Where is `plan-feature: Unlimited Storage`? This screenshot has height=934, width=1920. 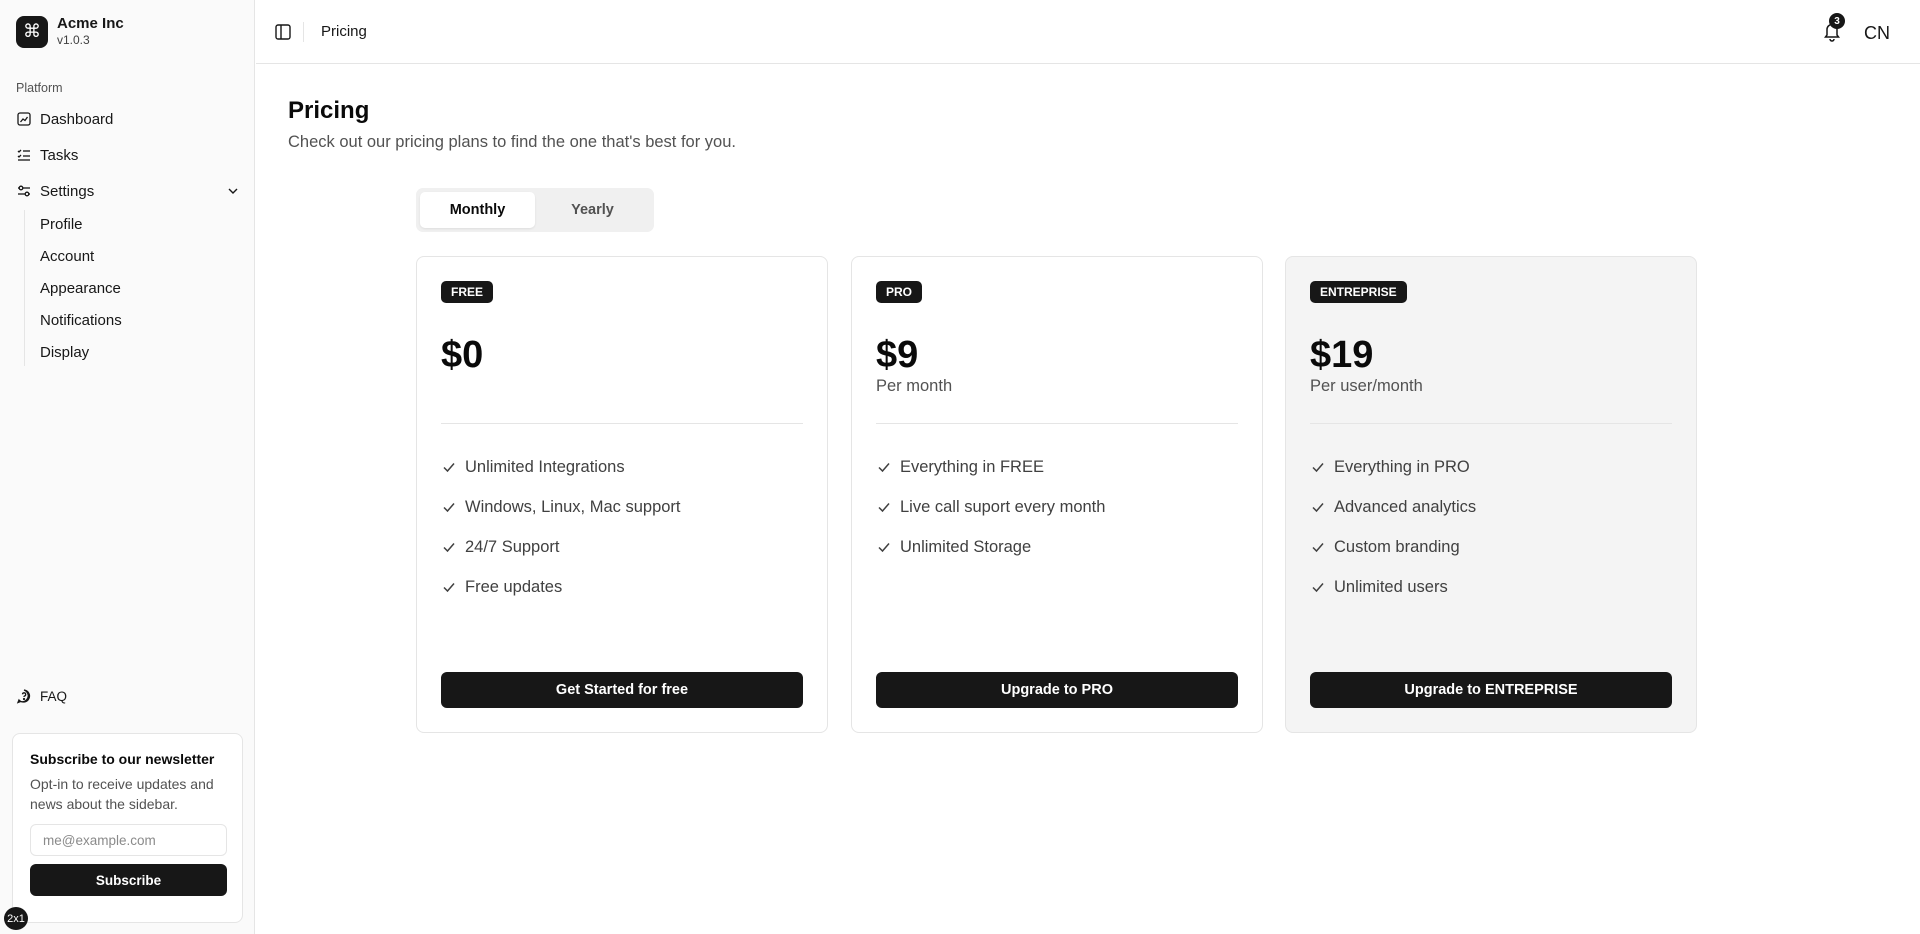 plan-feature: Unlimited Storage is located at coordinates (990, 547).